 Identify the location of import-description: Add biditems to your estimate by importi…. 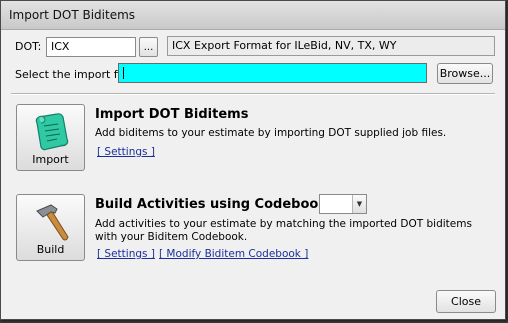
(271, 133).